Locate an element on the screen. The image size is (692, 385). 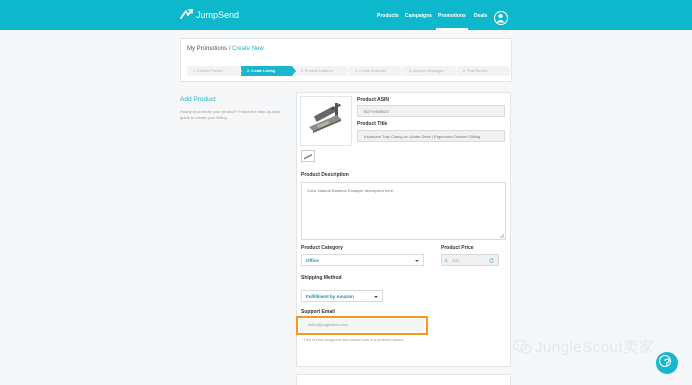
wechat-icon is located at coordinates (522, 346).